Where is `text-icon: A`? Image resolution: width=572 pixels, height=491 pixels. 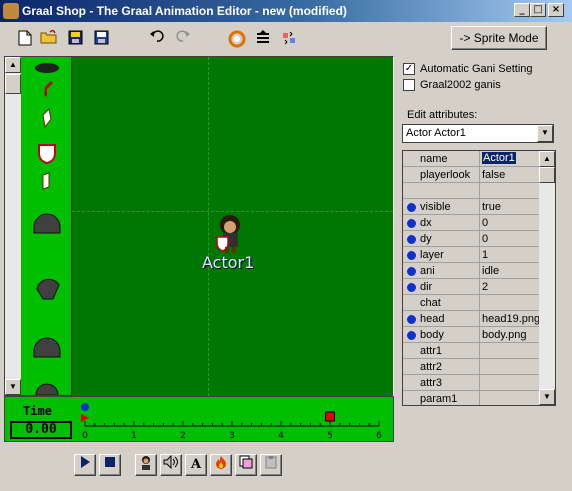
text-icon: A is located at coordinates (196, 465).